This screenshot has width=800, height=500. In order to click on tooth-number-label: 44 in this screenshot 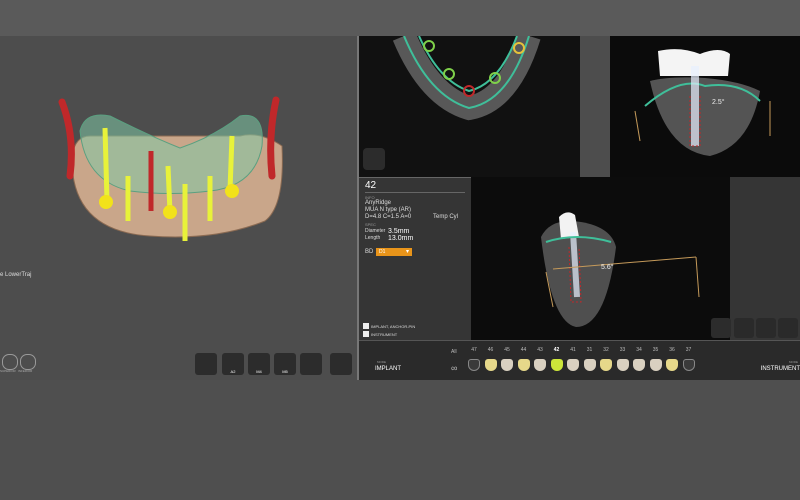, I will do `click(524, 350)`.